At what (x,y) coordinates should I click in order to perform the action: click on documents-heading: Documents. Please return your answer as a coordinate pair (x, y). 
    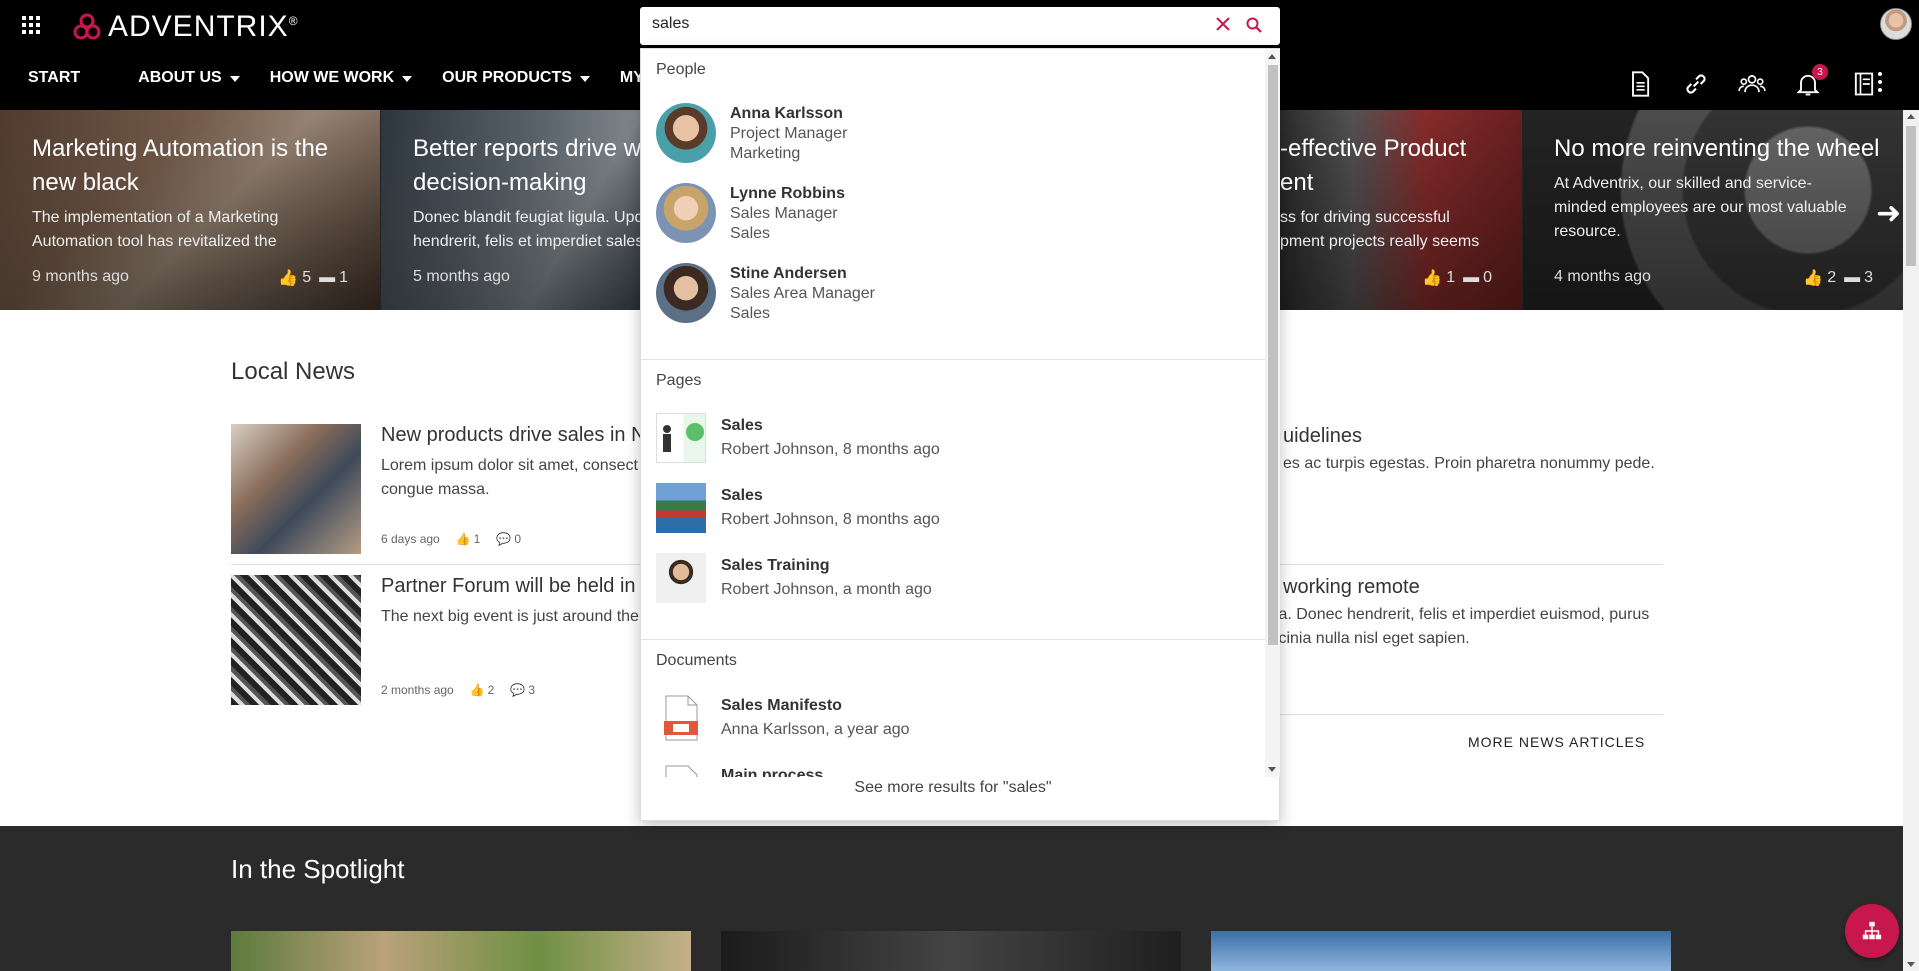
    Looking at the image, I should click on (696, 660).